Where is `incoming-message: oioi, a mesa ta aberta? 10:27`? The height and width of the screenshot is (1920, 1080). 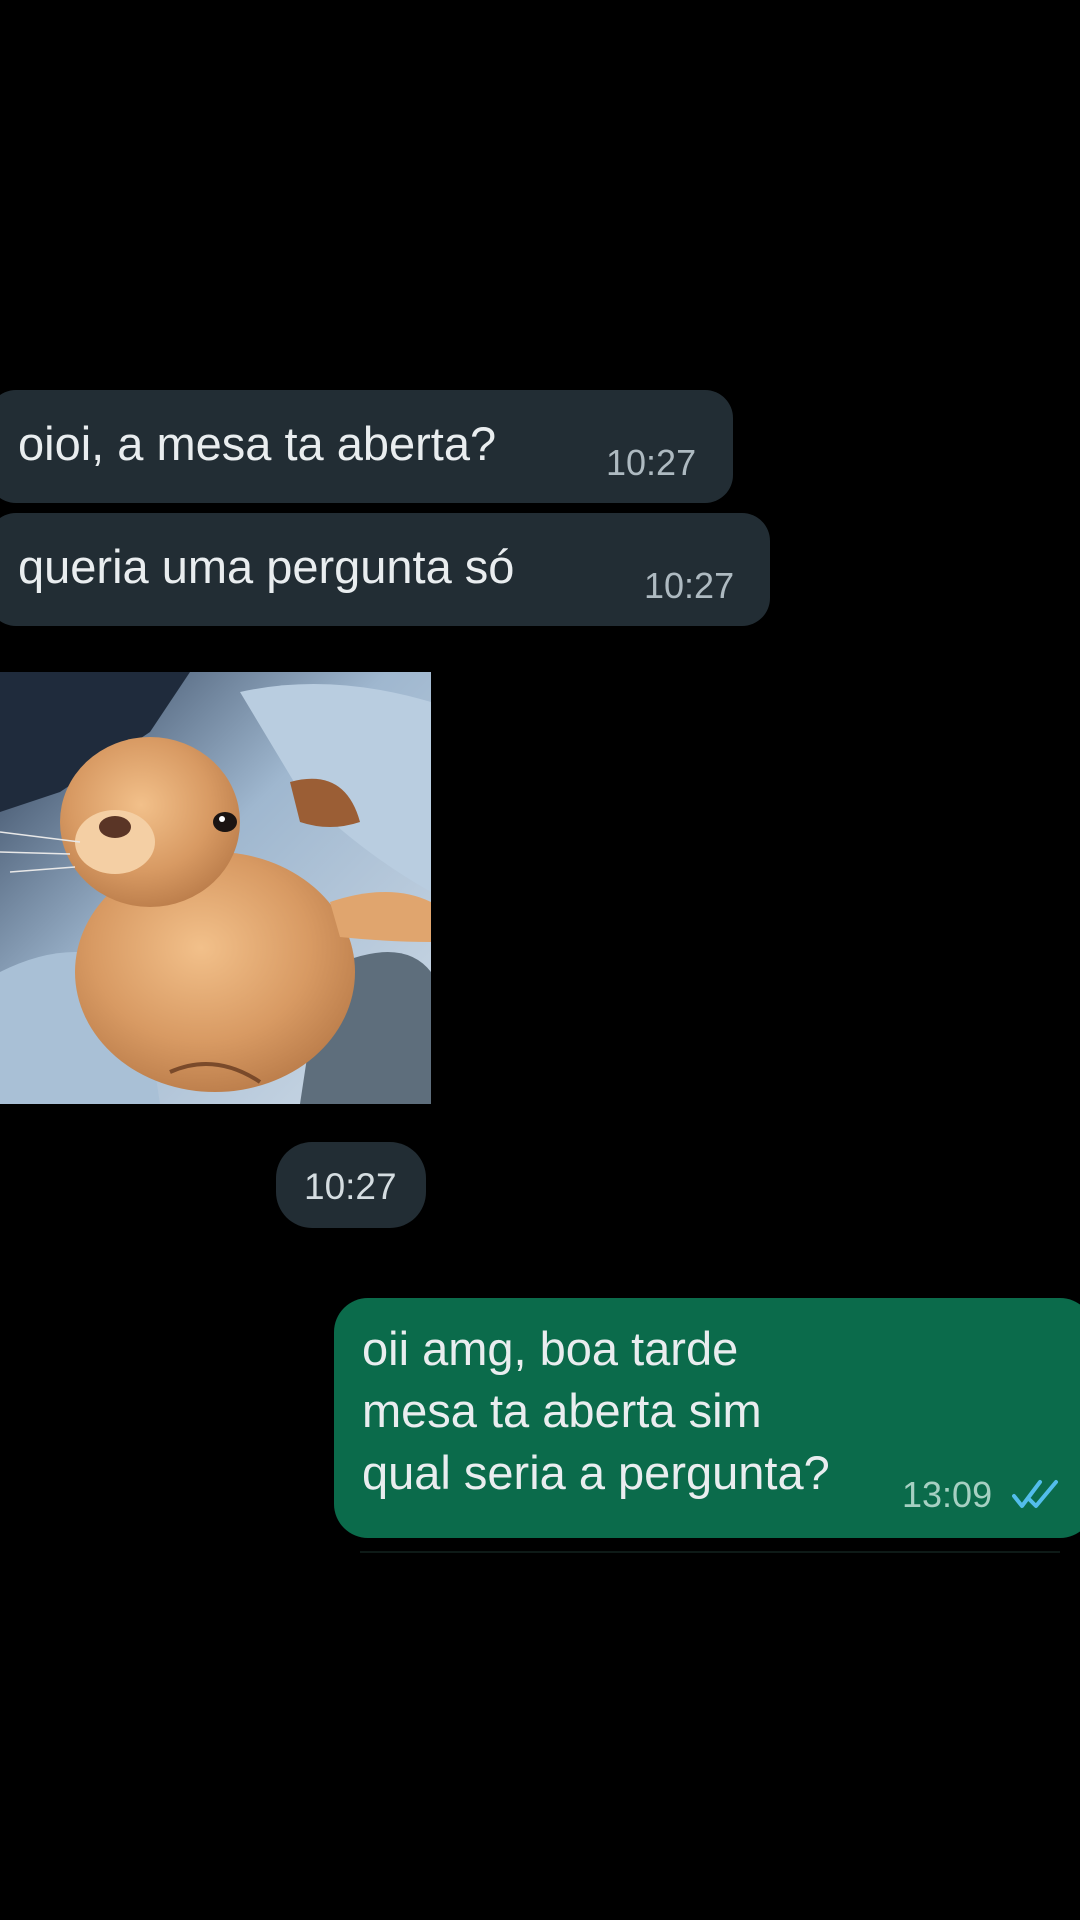 incoming-message: oioi, a mesa ta aberta? 10:27 is located at coordinates (366, 446).